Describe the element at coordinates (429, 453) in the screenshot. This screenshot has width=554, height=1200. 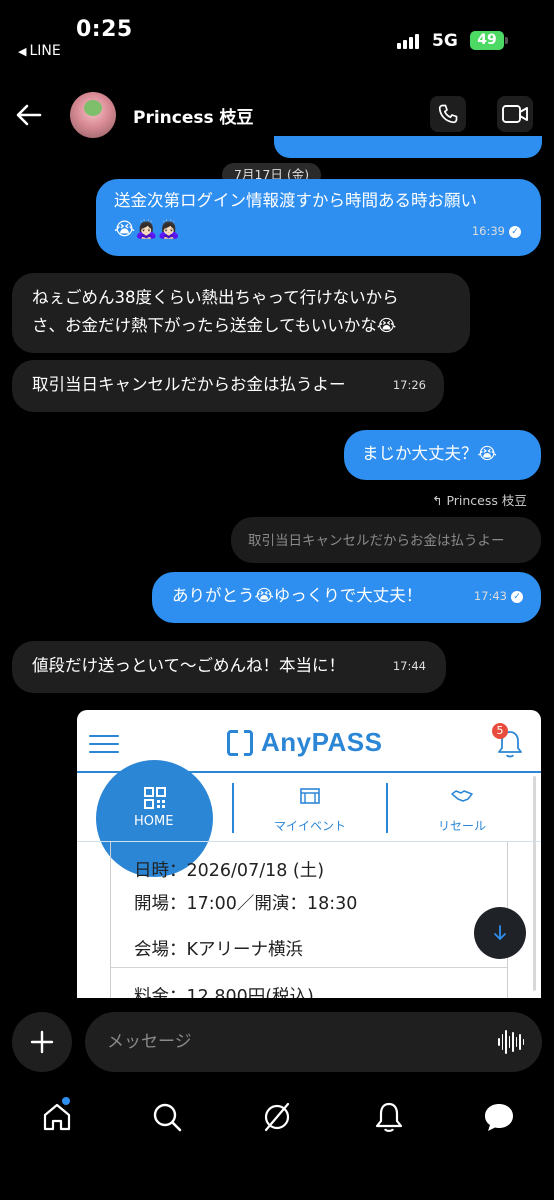
I see `message-text: まじか大丈夫？😭` at that location.